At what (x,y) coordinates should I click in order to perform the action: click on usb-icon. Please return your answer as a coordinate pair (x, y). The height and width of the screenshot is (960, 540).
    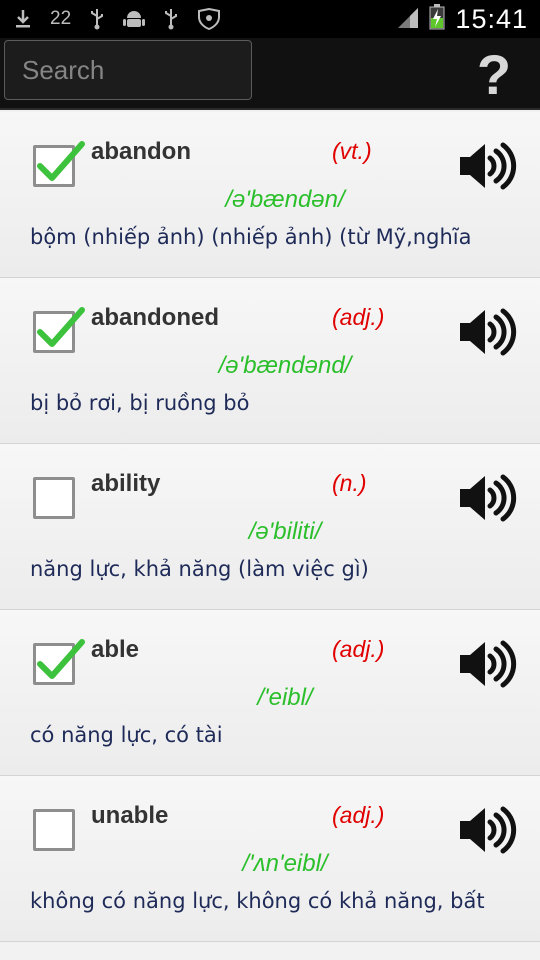
    Looking at the image, I should click on (97, 19).